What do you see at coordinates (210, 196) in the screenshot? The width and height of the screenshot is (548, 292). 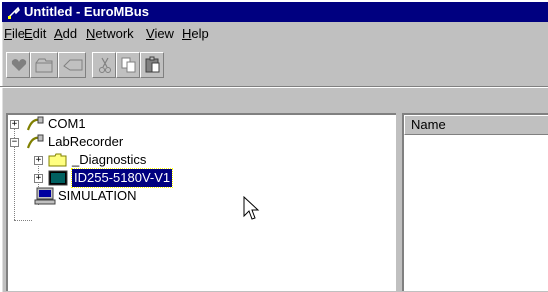 I see `tree-item-simulation: SIMULATION` at bounding box center [210, 196].